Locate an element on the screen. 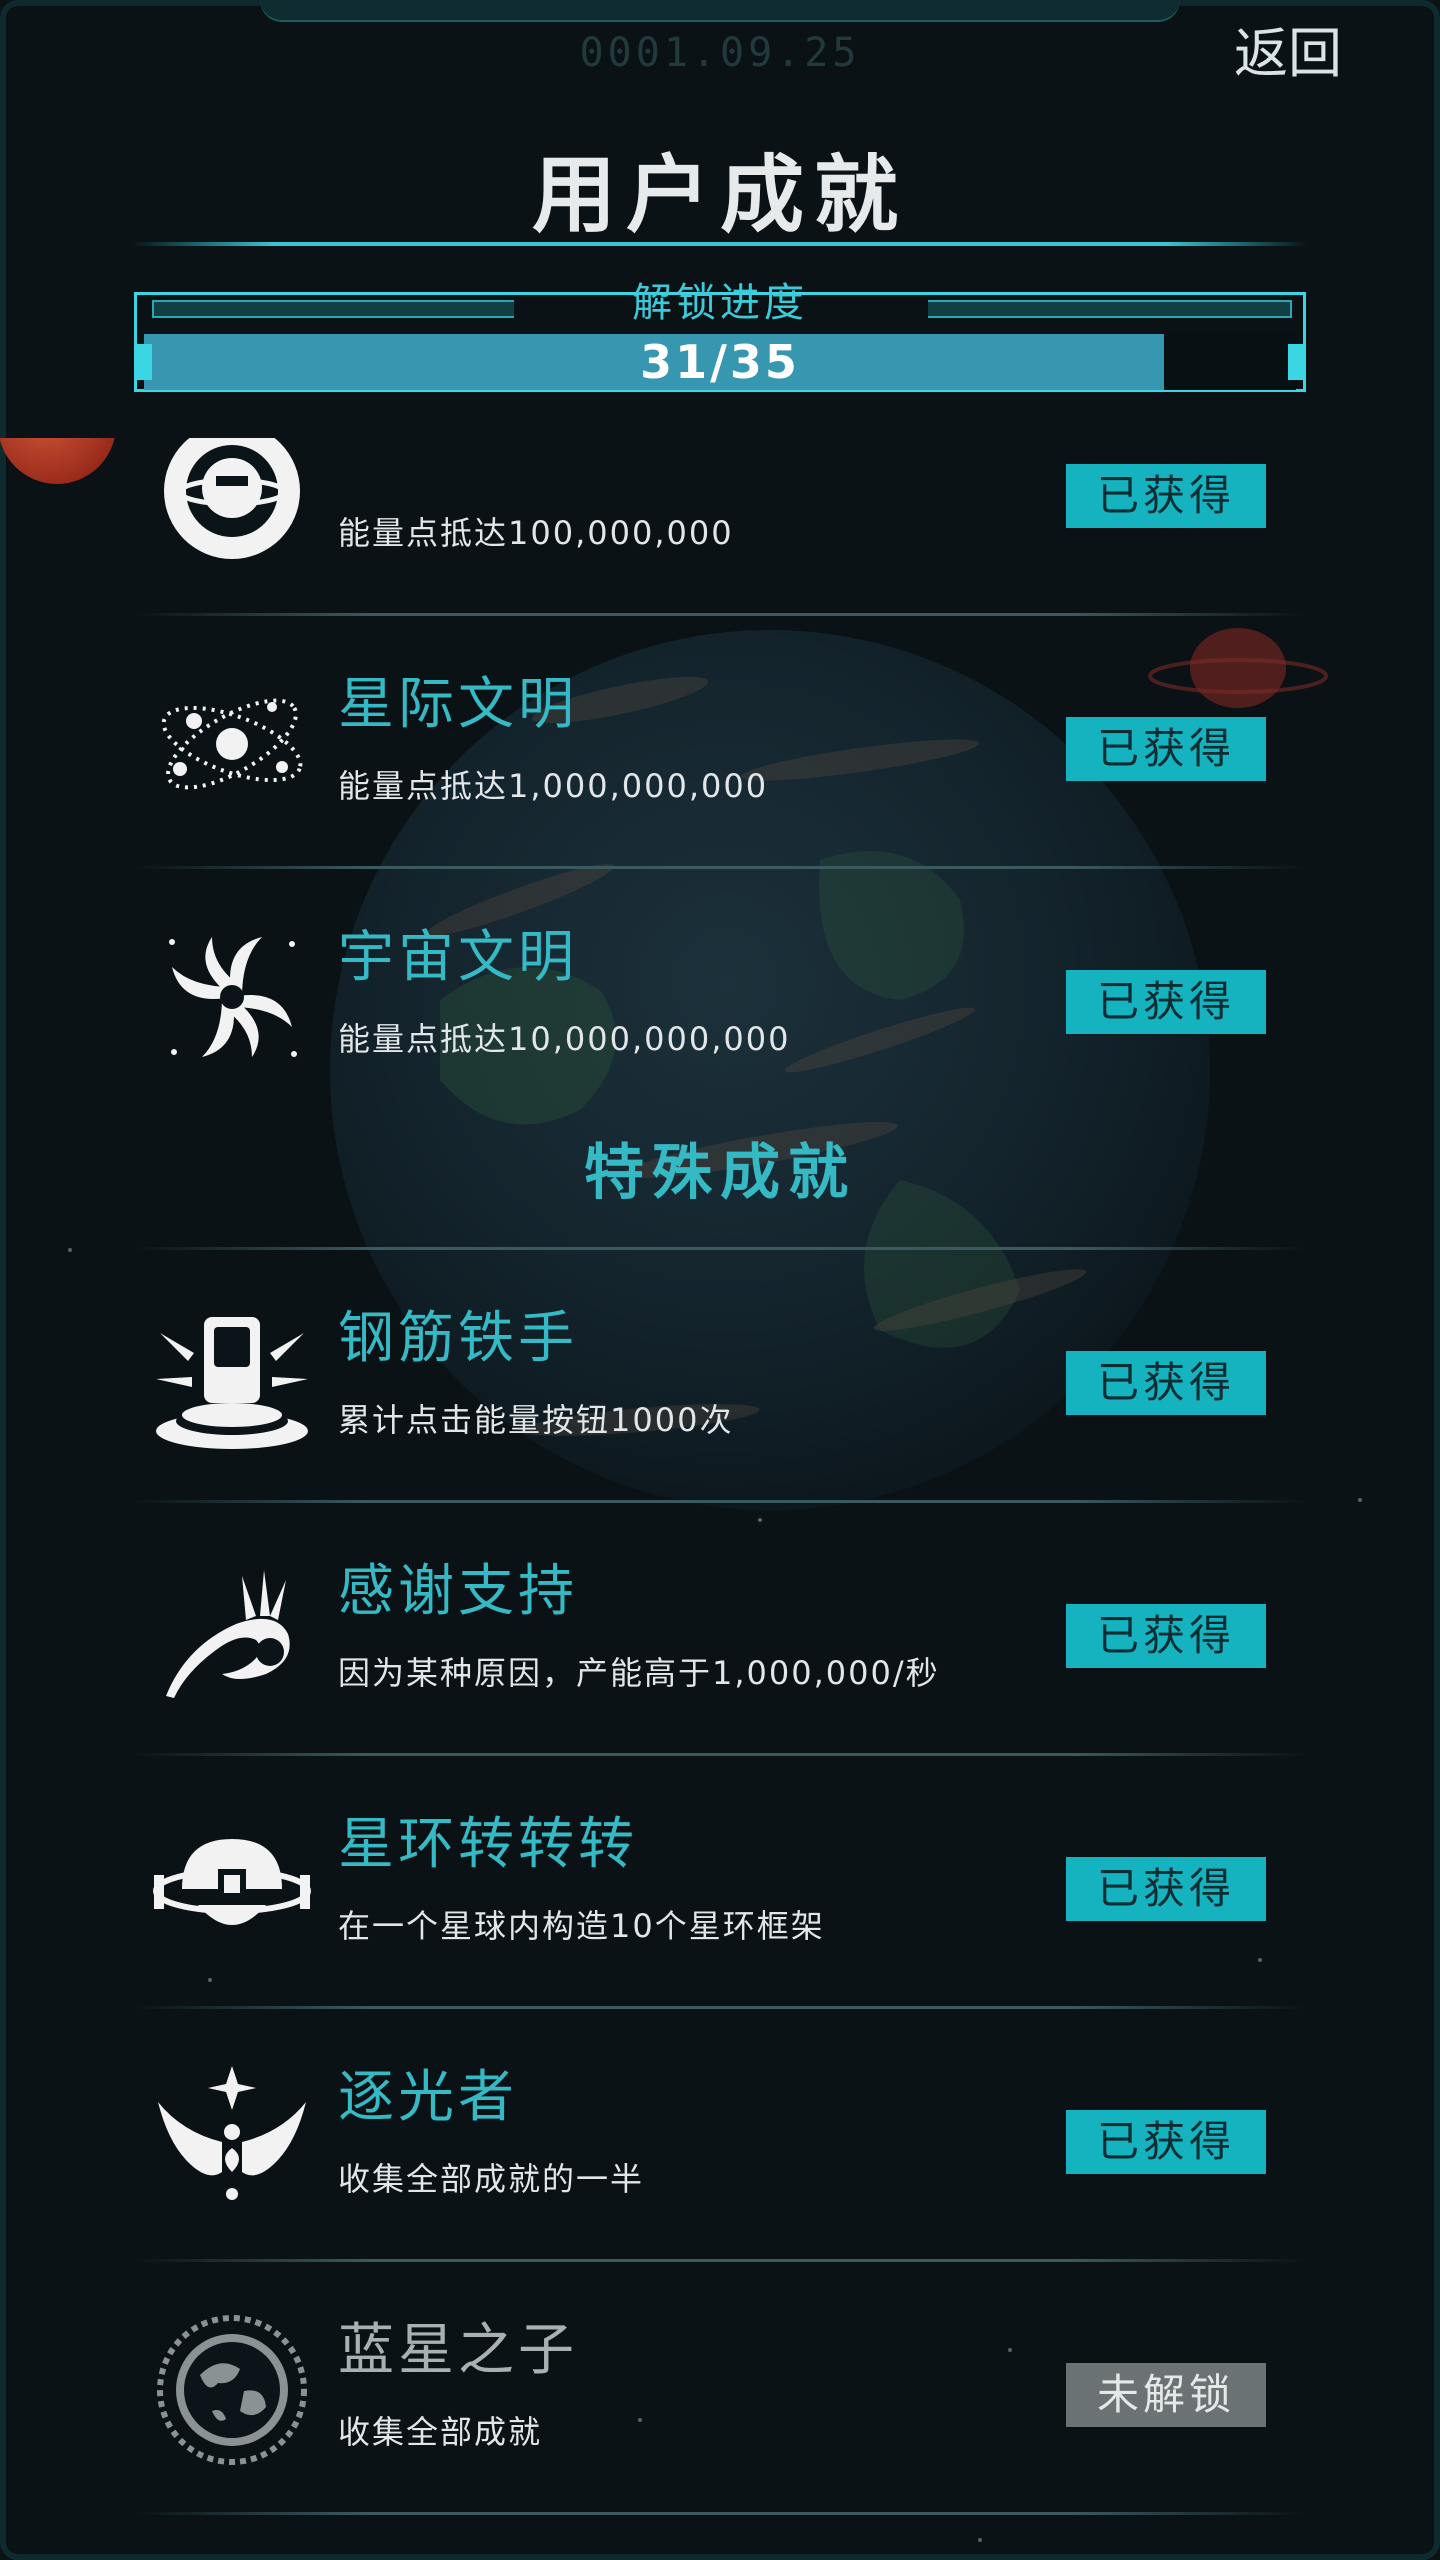 The width and height of the screenshot is (1440, 2560). list-item: 能量点抵达100,000,000 已获得 is located at coordinates (720, 527).